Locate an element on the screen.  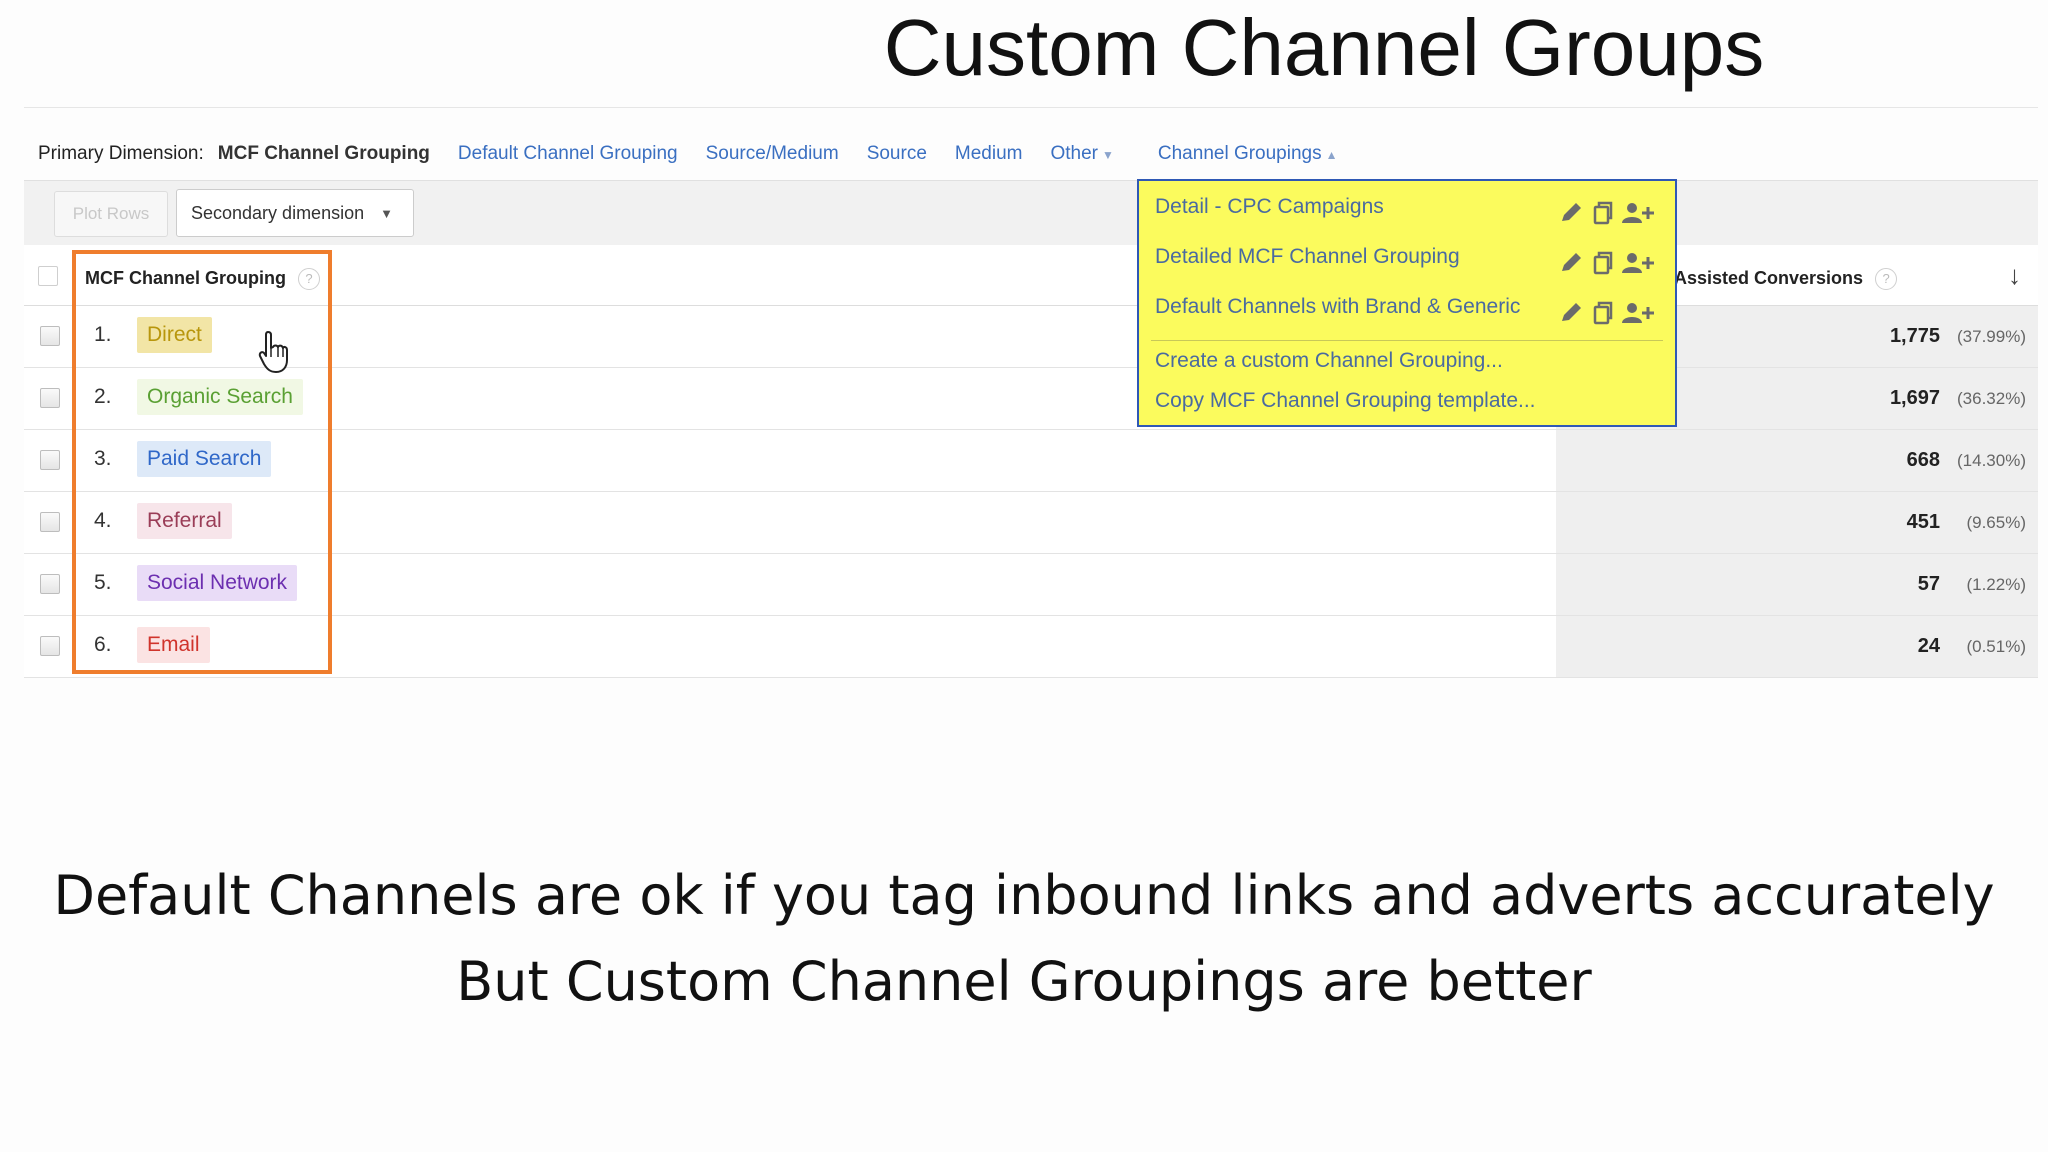
value-number: 1,697 is located at coordinates (1914, 398).